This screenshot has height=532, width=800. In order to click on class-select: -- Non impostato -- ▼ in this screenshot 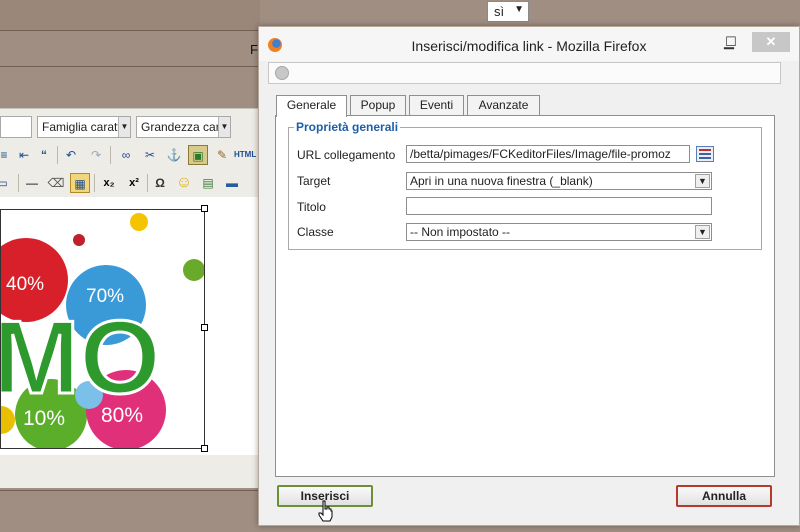, I will do `click(559, 232)`.